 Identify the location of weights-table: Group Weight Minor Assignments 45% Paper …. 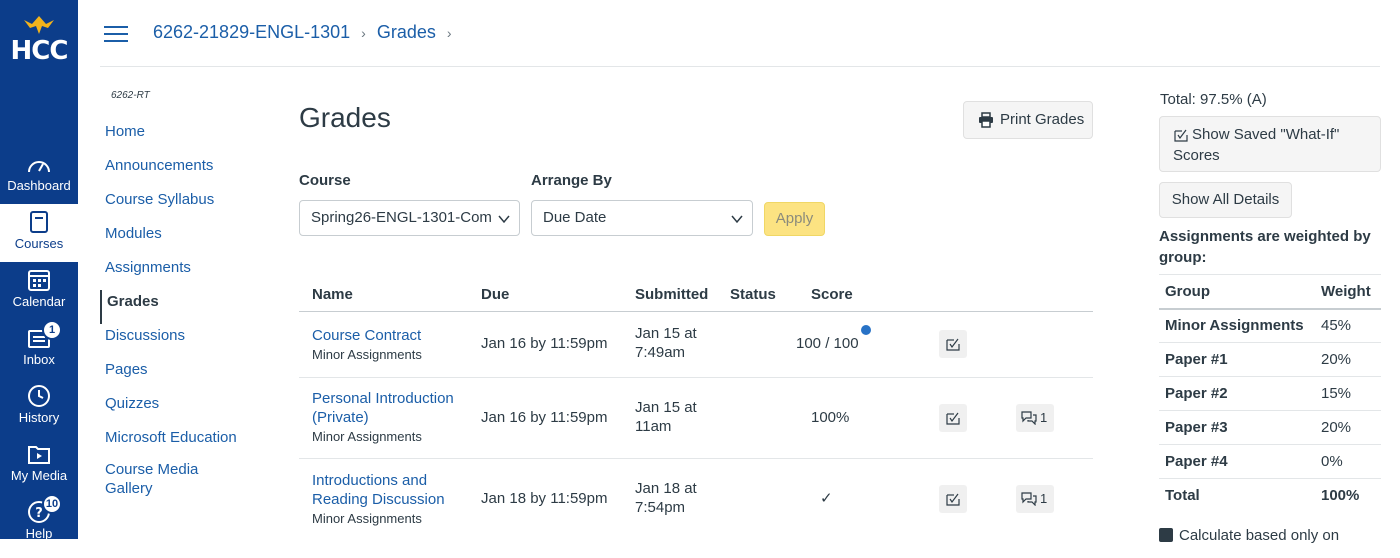
(1270, 393).